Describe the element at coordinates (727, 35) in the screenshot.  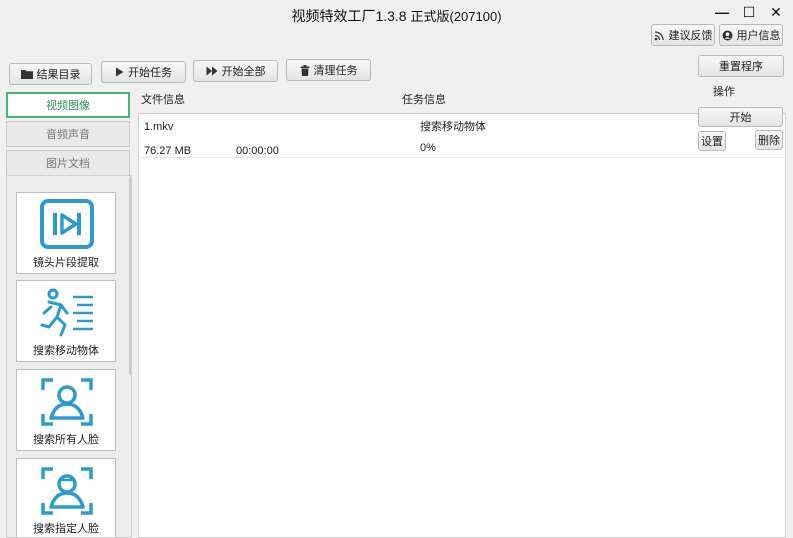
I see `user-icon` at that location.